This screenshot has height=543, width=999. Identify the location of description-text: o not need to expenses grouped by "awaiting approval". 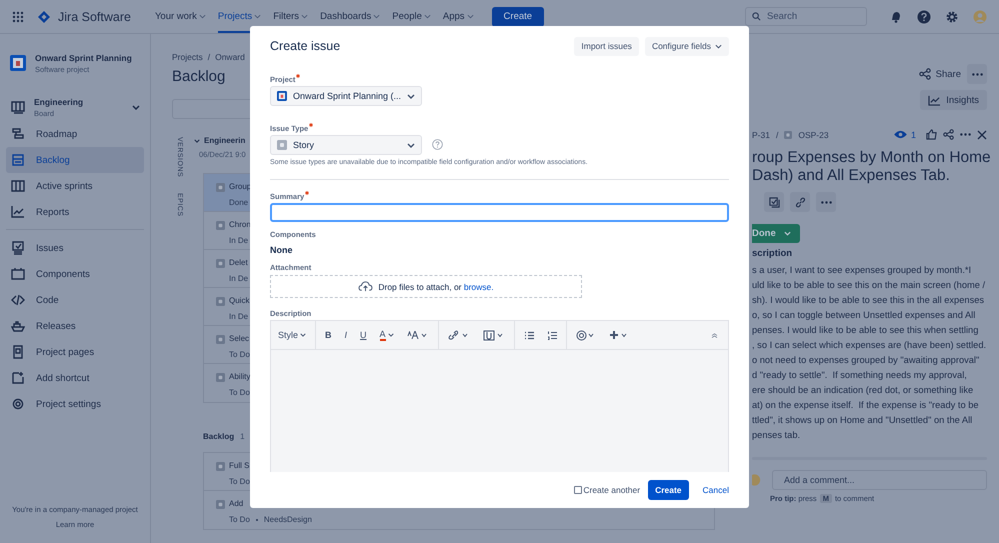
(866, 360).